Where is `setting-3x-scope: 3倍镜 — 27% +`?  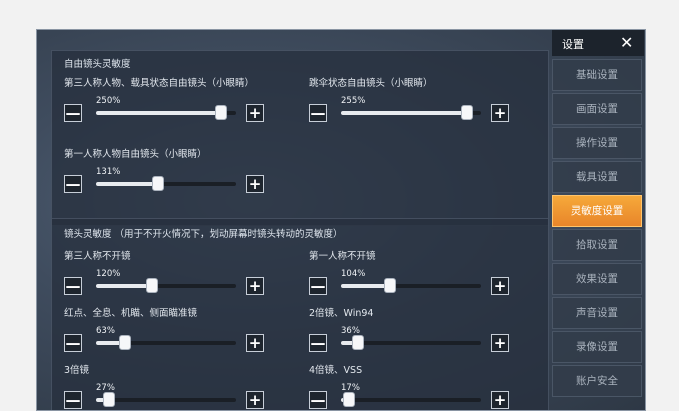 setting-3x-scope: 3倍镜 — 27% + is located at coordinates (169, 385).